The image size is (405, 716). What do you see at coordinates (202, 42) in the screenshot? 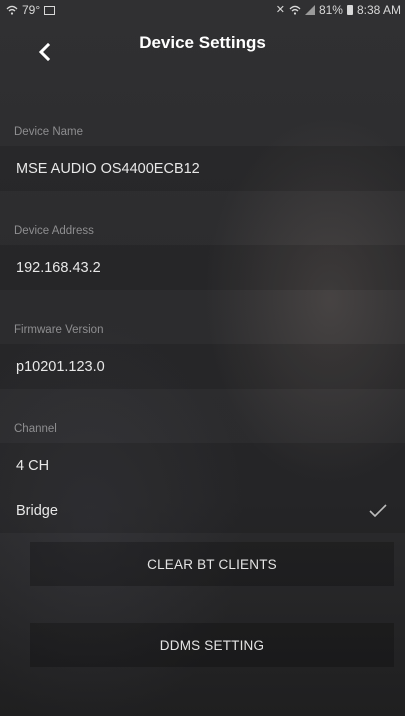
I see `page-title: Device Settings` at bounding box center [202, 42].